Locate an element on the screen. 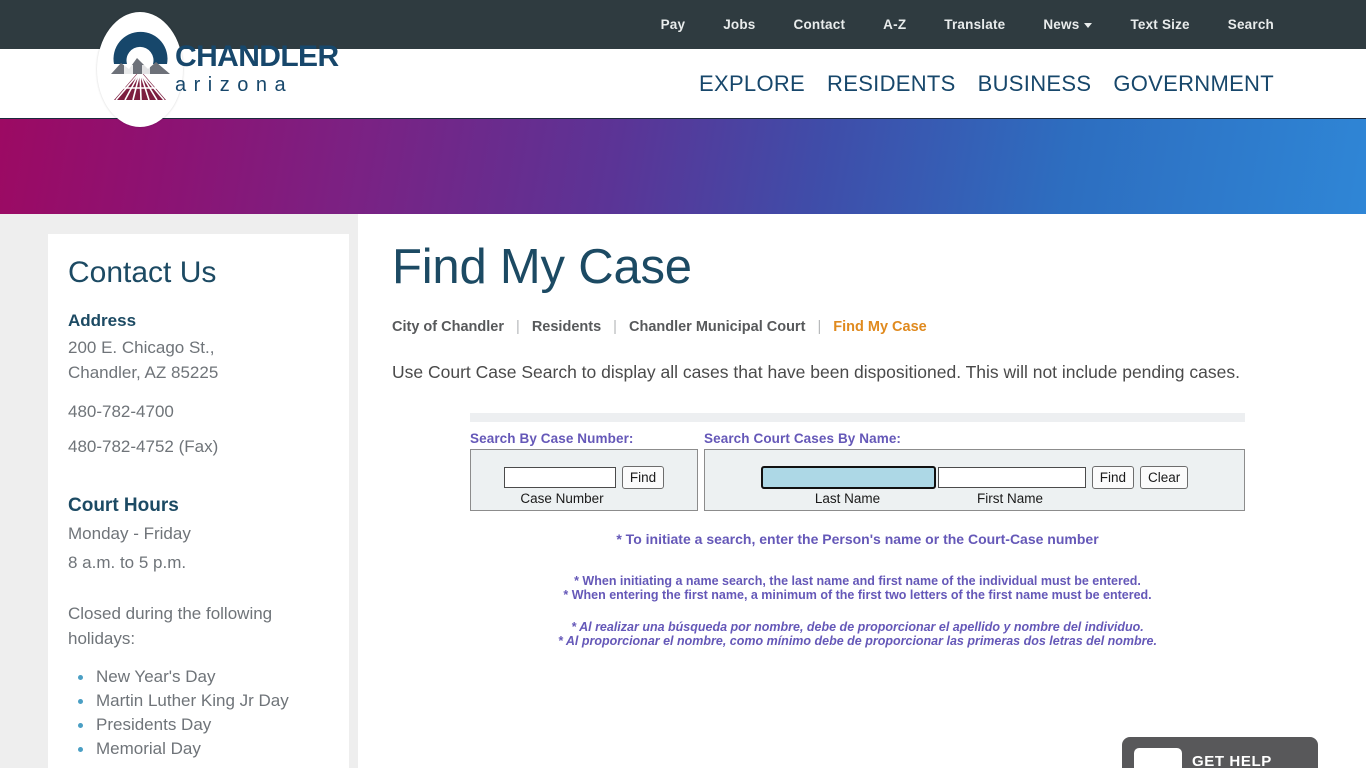 The width and height of the screenshot is (1366, 768). nav-item-residents: RESIDENTS is located at coordinates (891, 84).